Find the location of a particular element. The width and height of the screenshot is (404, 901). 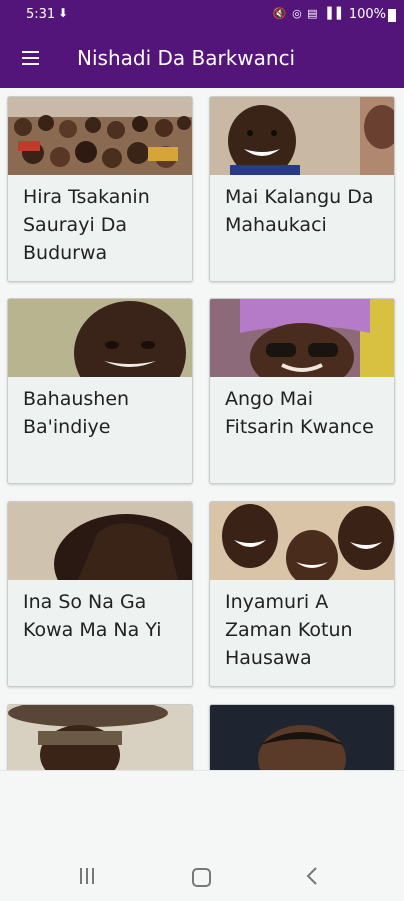

back-icon is located at coordinates (312, 876).